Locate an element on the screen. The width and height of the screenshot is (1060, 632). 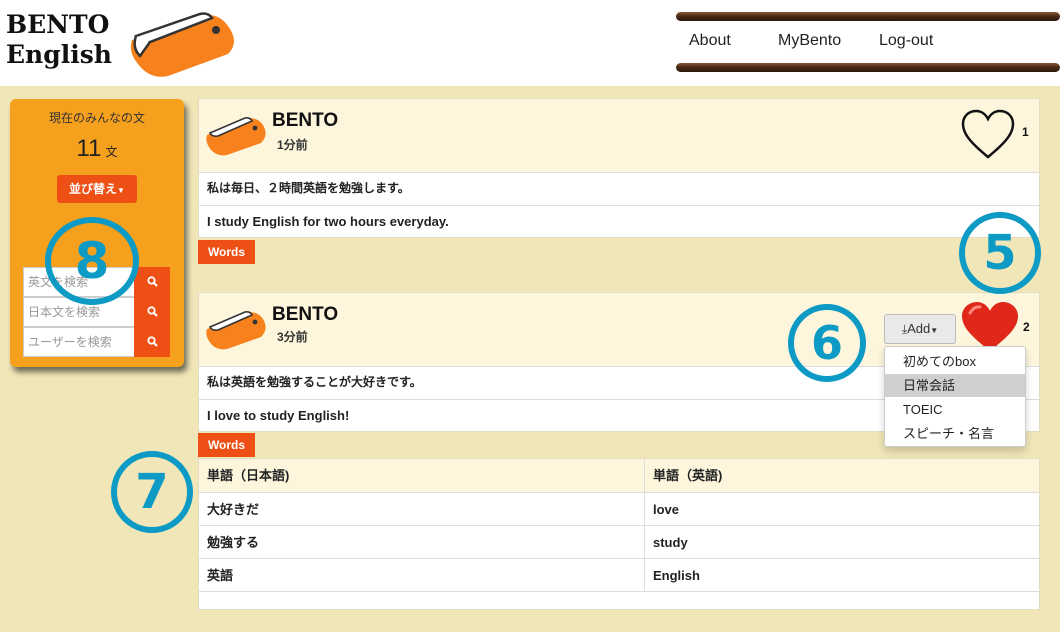
japanese-sentence: 私は毎日、２時間英語を勉強します。 is located at coordinates (619, 188).